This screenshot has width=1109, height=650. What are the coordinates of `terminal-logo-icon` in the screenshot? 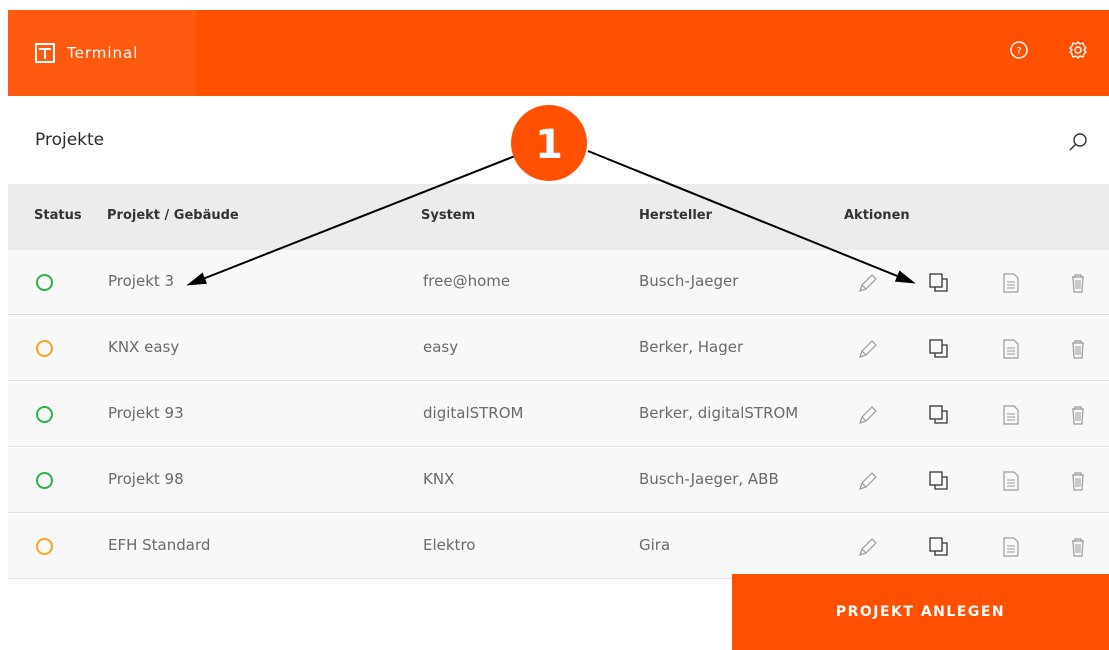 It's located at (45, 53).